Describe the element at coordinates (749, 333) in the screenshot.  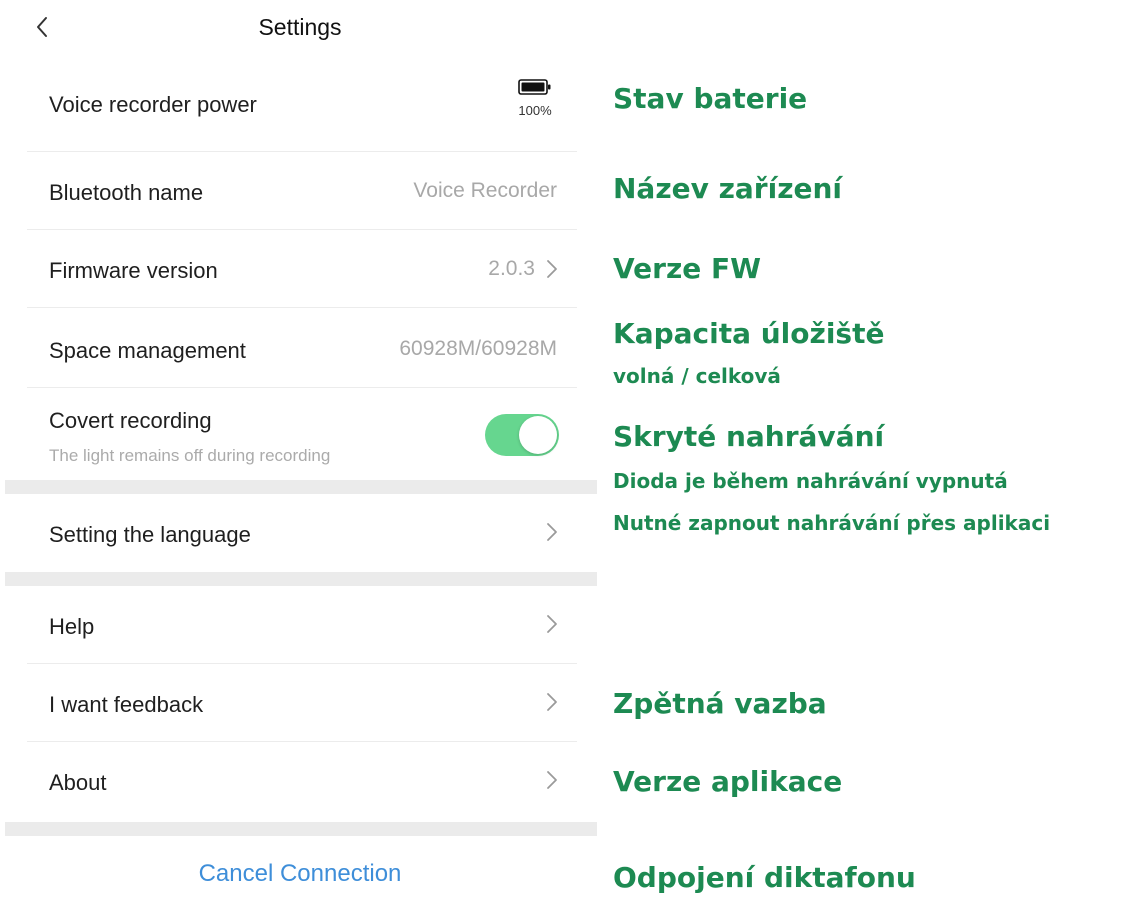
I see `annotation-capacity: Kapacita úložiště` at that location.